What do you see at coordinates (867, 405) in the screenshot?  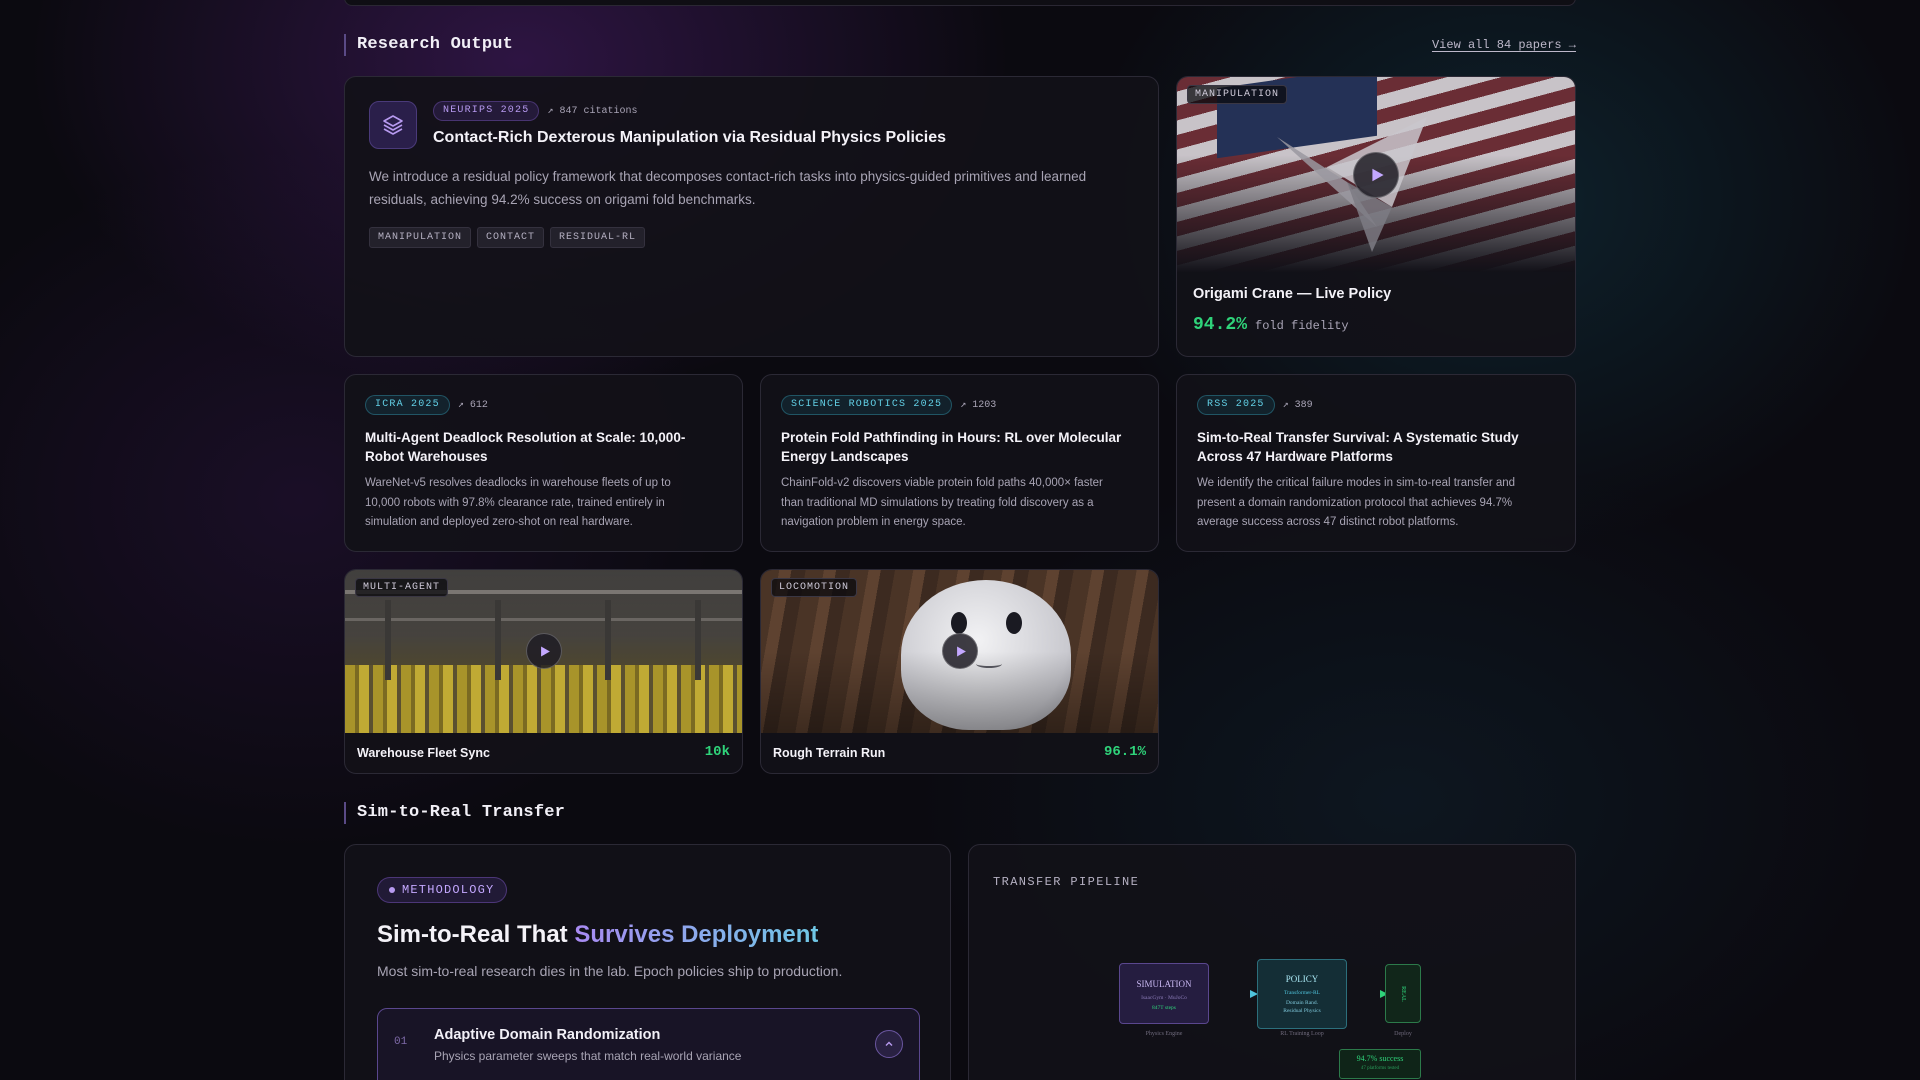 I see `venue-badge: SCIENCE ROBOTICS 2025` at bounding box center [867, 405].